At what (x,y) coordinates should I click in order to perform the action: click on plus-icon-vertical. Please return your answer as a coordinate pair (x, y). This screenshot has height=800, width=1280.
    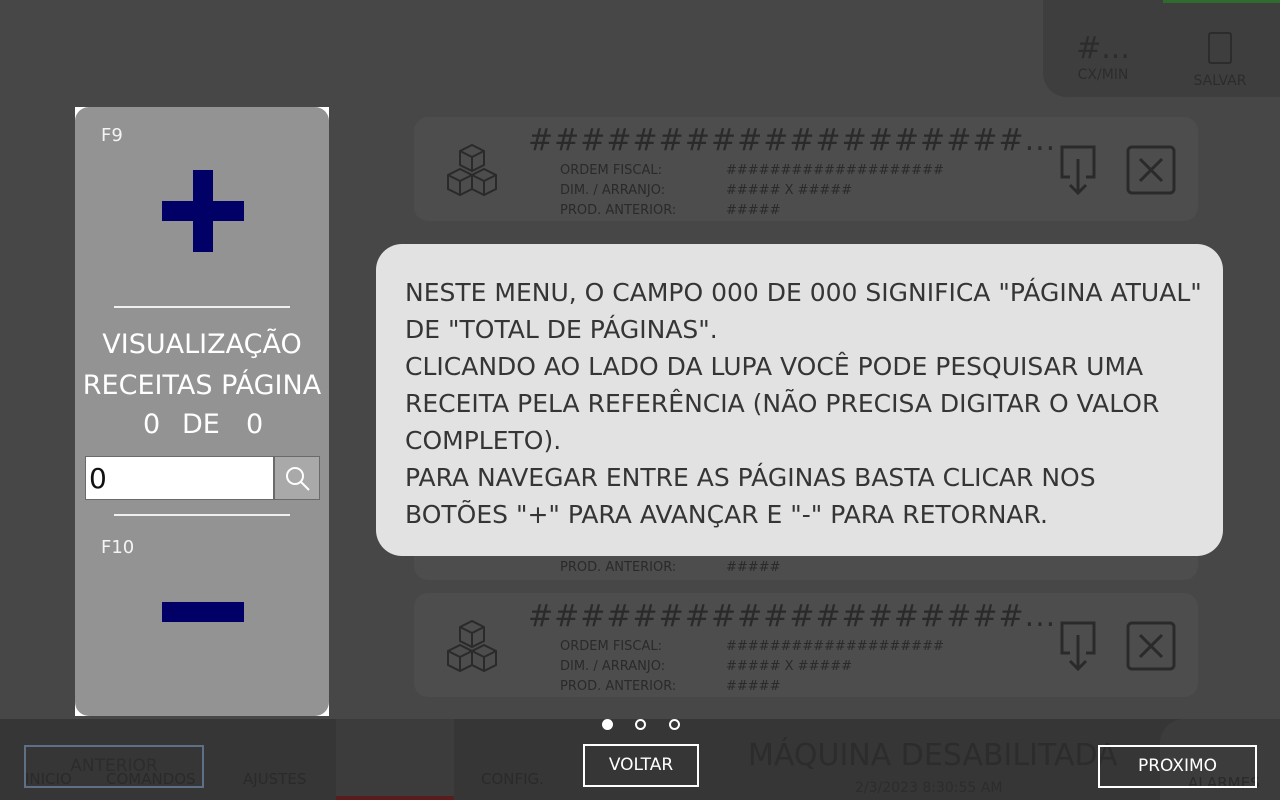
    Looking at the image, I should click on (203, 211).